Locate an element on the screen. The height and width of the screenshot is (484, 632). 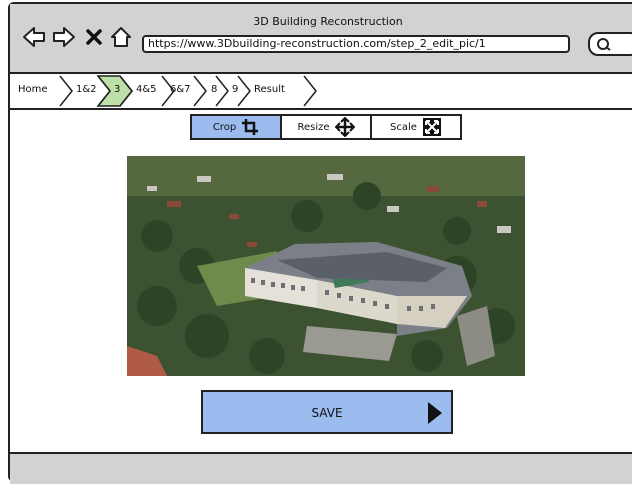
save-label: SAVE is located at coordinates (327, 413).